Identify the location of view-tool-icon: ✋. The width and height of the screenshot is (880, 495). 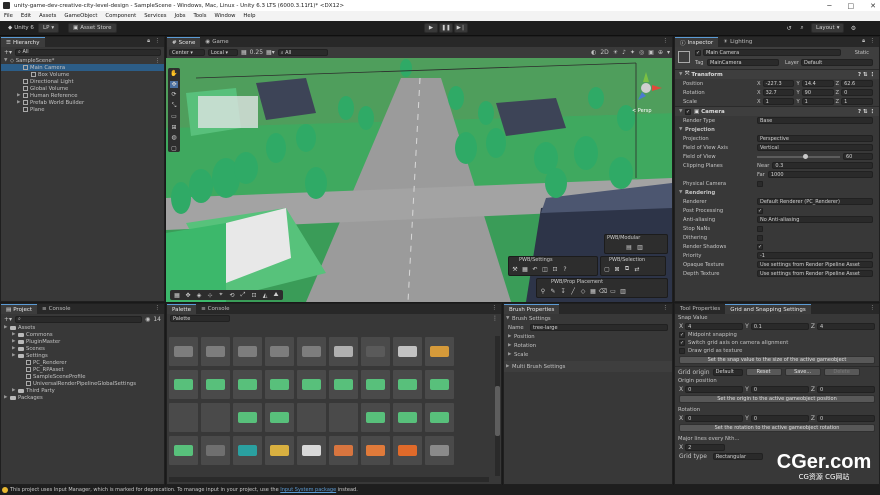
(174, 74).